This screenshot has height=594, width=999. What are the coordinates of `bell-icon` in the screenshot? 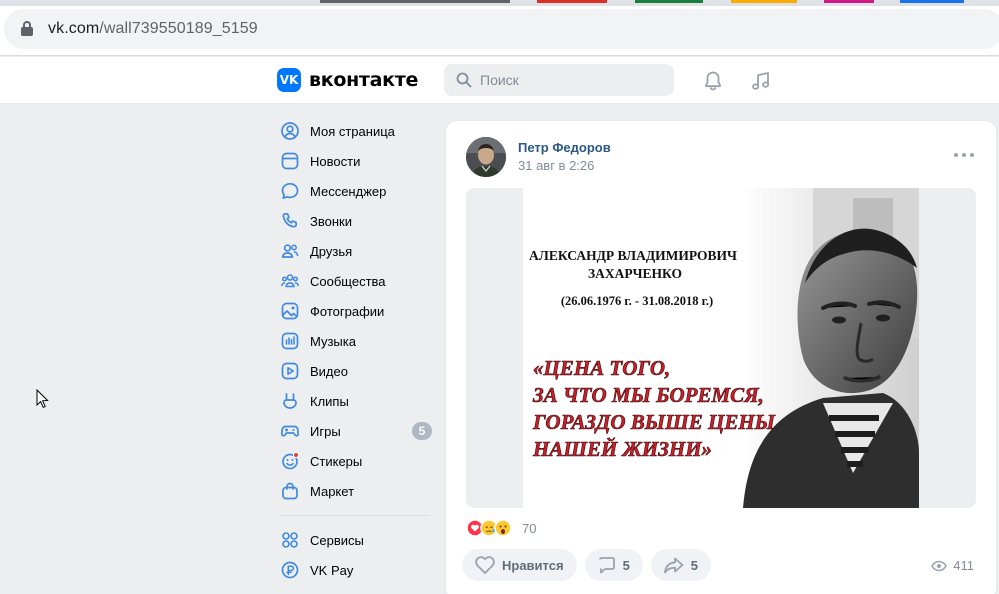 It's located at (713, 81).